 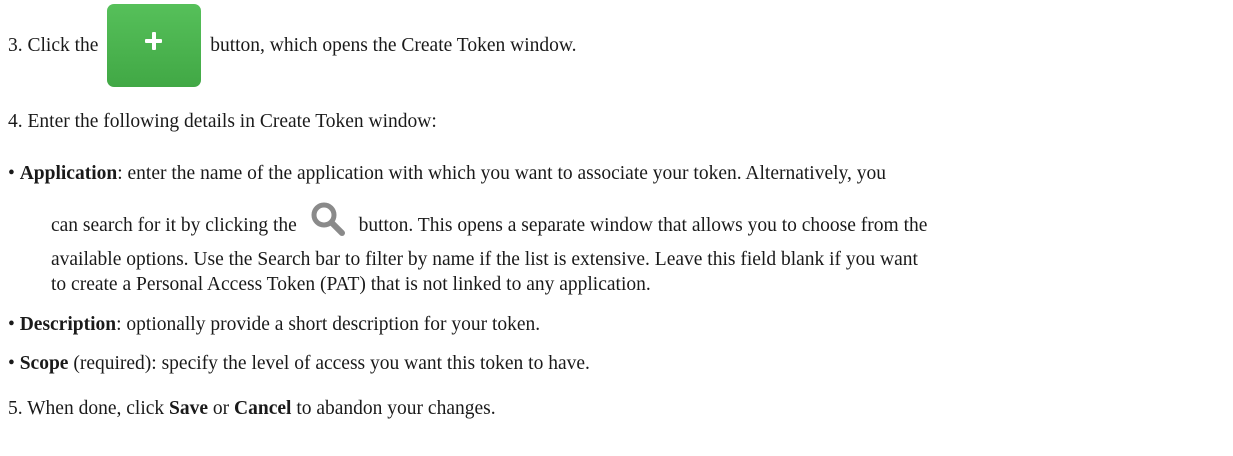 I want to click on step-5-text-after: to abandon your changes., so click(x=396, y=408).